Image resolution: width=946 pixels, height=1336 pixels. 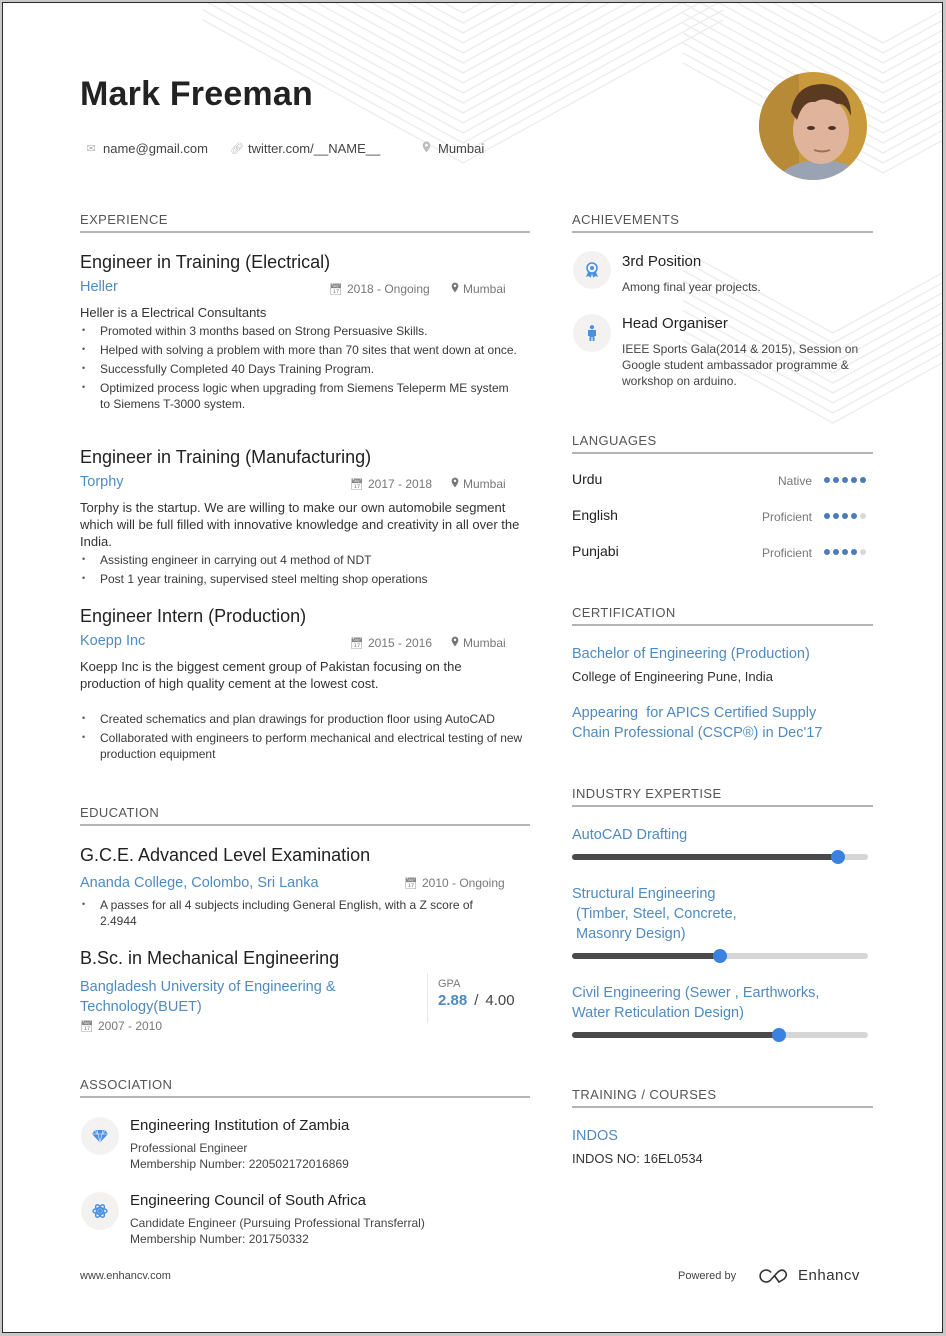 What do you see at coordinates (637, 1158) in the screenshot?
I see `training-detail: INDOS NO: 16EL0534` at bounding box center [637, 1158].